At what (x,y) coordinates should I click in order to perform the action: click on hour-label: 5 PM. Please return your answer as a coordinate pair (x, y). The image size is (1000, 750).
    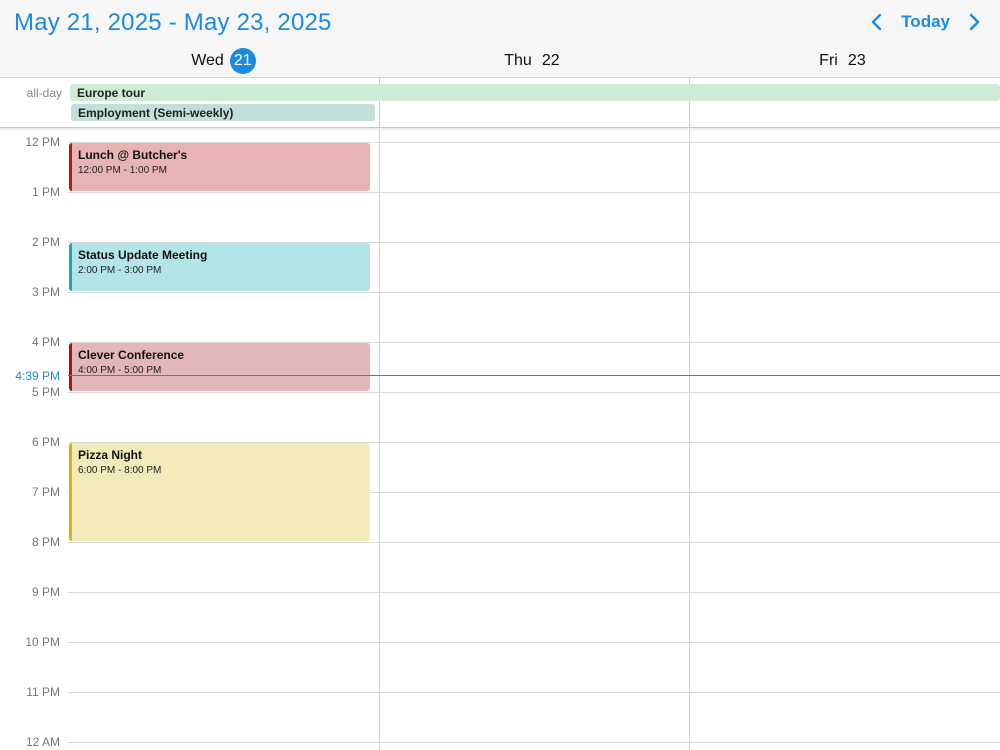
    Looking at the image, I should click on (45, 392).